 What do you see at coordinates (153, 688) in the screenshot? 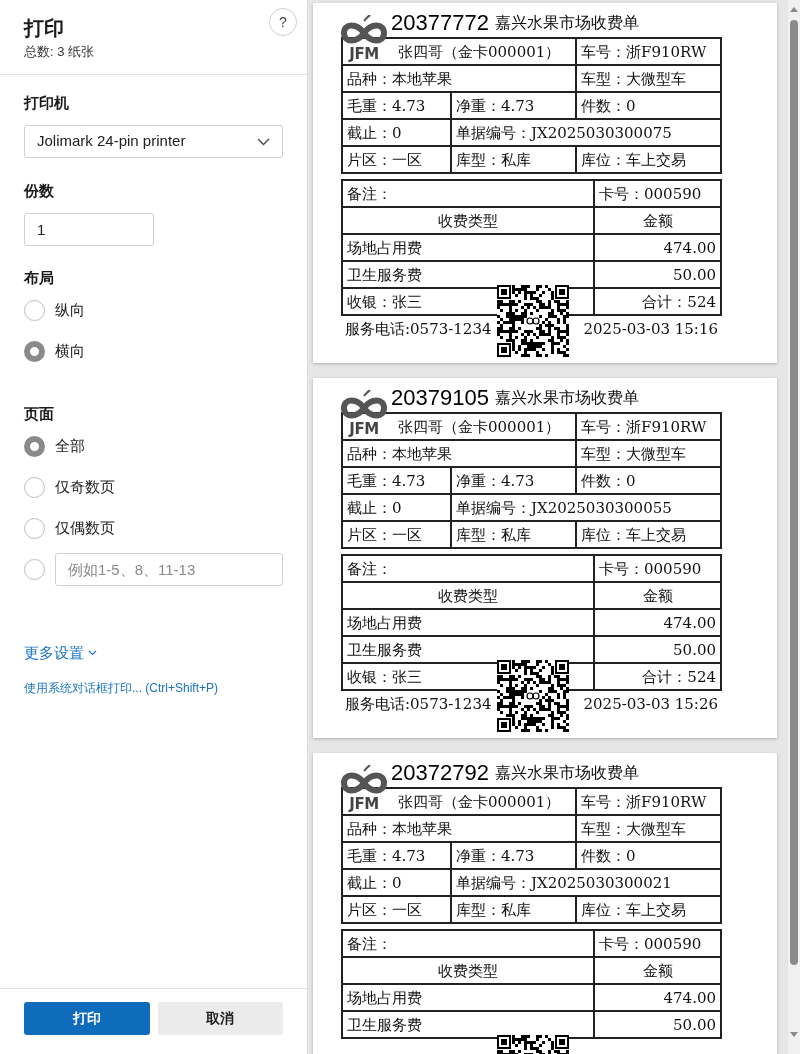
I see `system-dialog-link: 使用系统对话框打印... (Ctrl+Shift+P)` at bounding box center [153, 688].